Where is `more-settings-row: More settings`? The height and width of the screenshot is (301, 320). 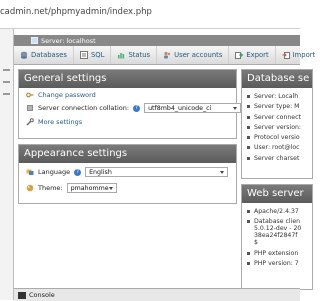
more-settings-row: More settings is located at coordinates (54, 122).